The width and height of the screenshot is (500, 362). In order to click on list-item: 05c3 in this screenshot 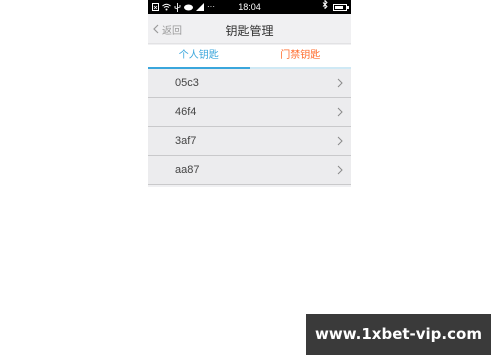, I will do `click(249, 83)`.